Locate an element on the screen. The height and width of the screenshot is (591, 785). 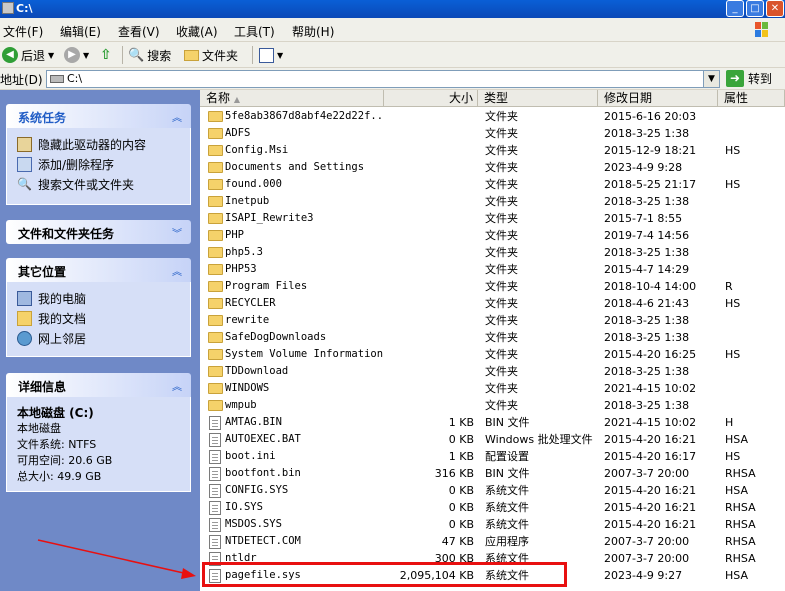
file-modified: 2019-7-4 14:56 is located at coordinates (647, 235).